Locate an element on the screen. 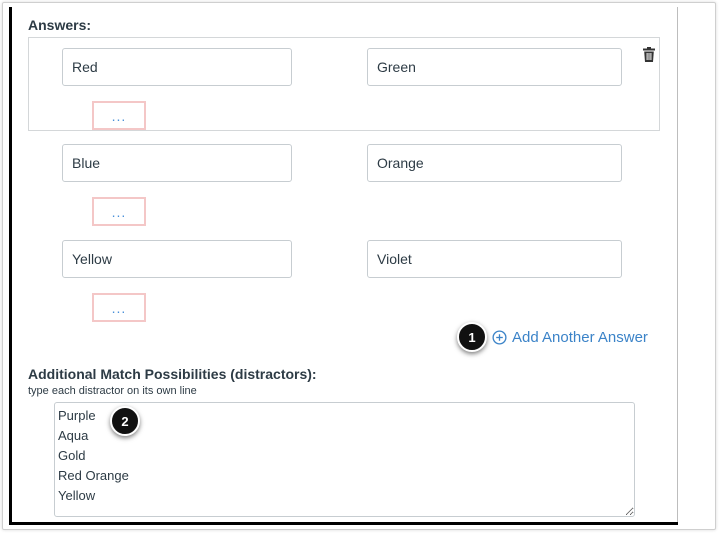 This screenshot has height=534, width=719. callout-marker: 2 is located at coordinates (125, 421).